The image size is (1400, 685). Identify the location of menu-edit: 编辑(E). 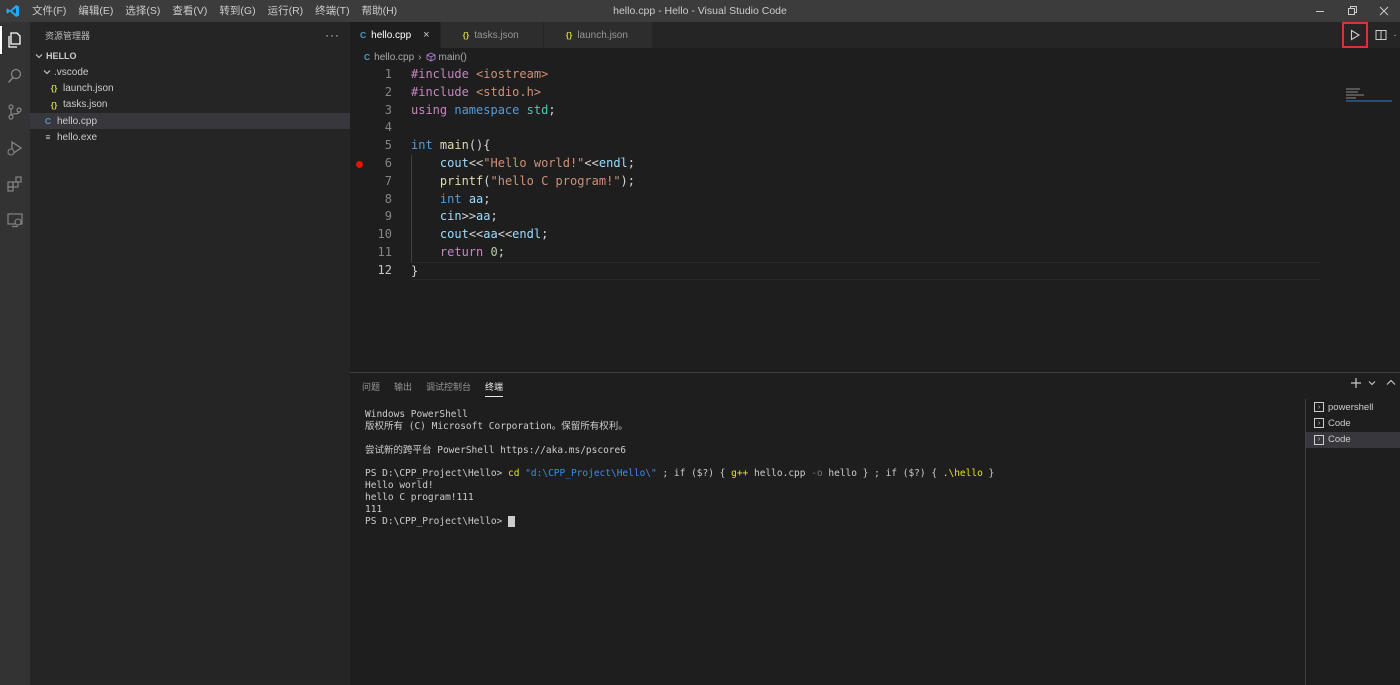
(95, 11).